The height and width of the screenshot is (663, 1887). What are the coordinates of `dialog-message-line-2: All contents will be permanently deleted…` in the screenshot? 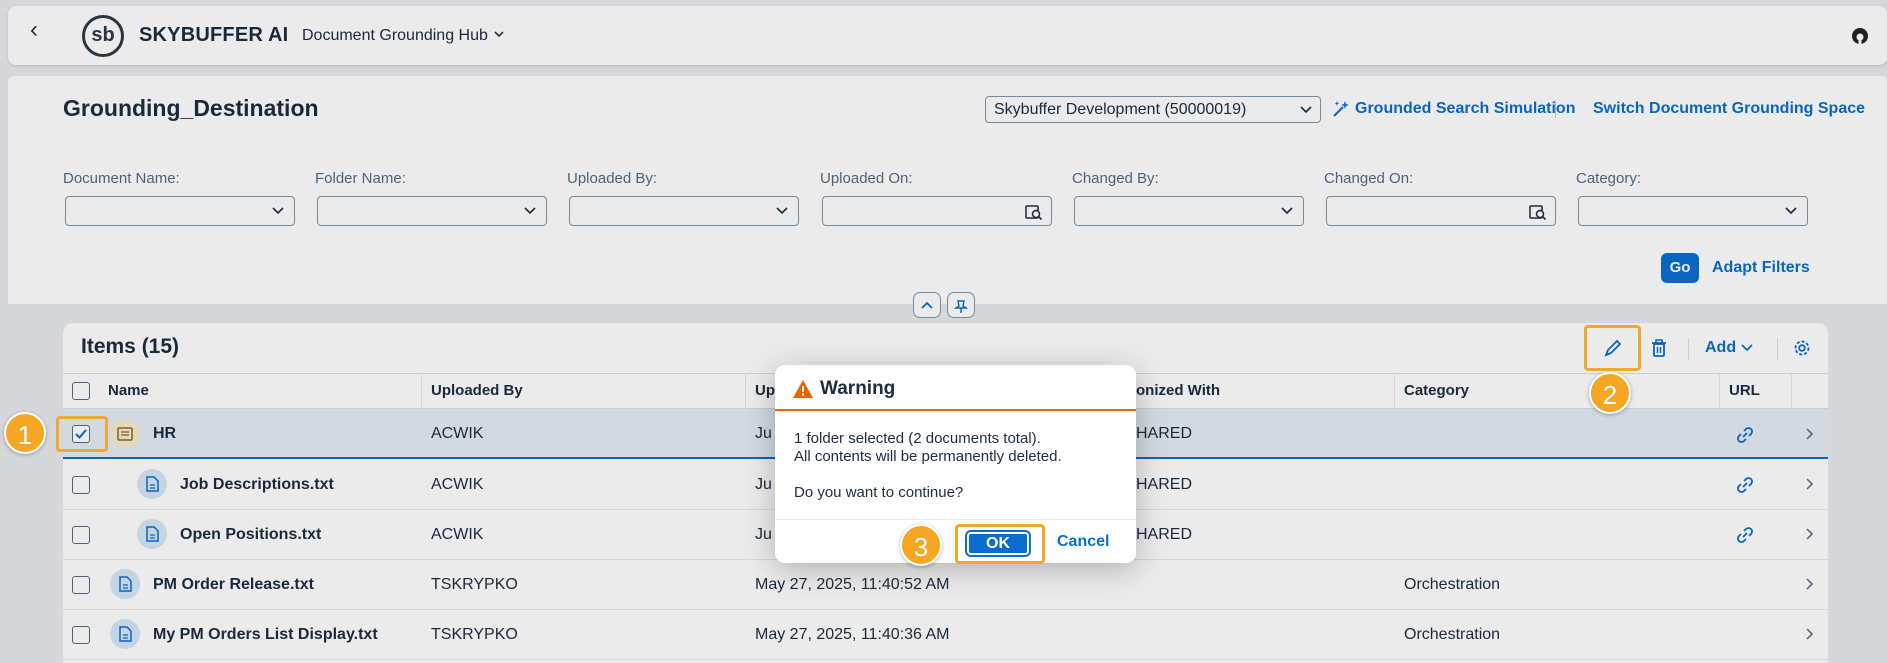 It's located at (928, 456).